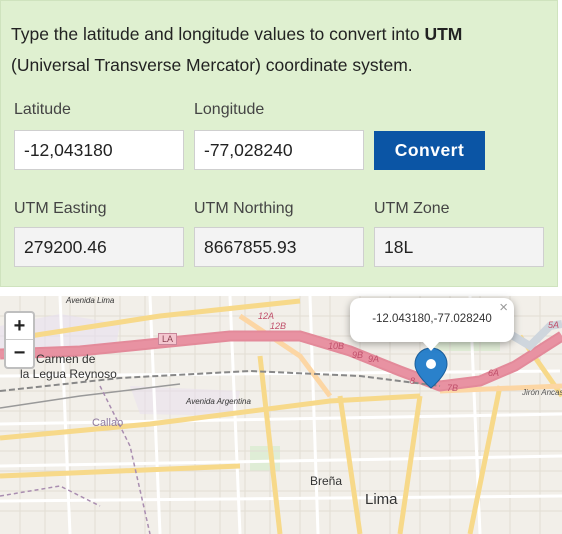 The image size is (562, 534). What do you see at coordinates (326, 481) in the screenshot?
I see `map-label-brena: Breña` at bounding box center [326, 481].